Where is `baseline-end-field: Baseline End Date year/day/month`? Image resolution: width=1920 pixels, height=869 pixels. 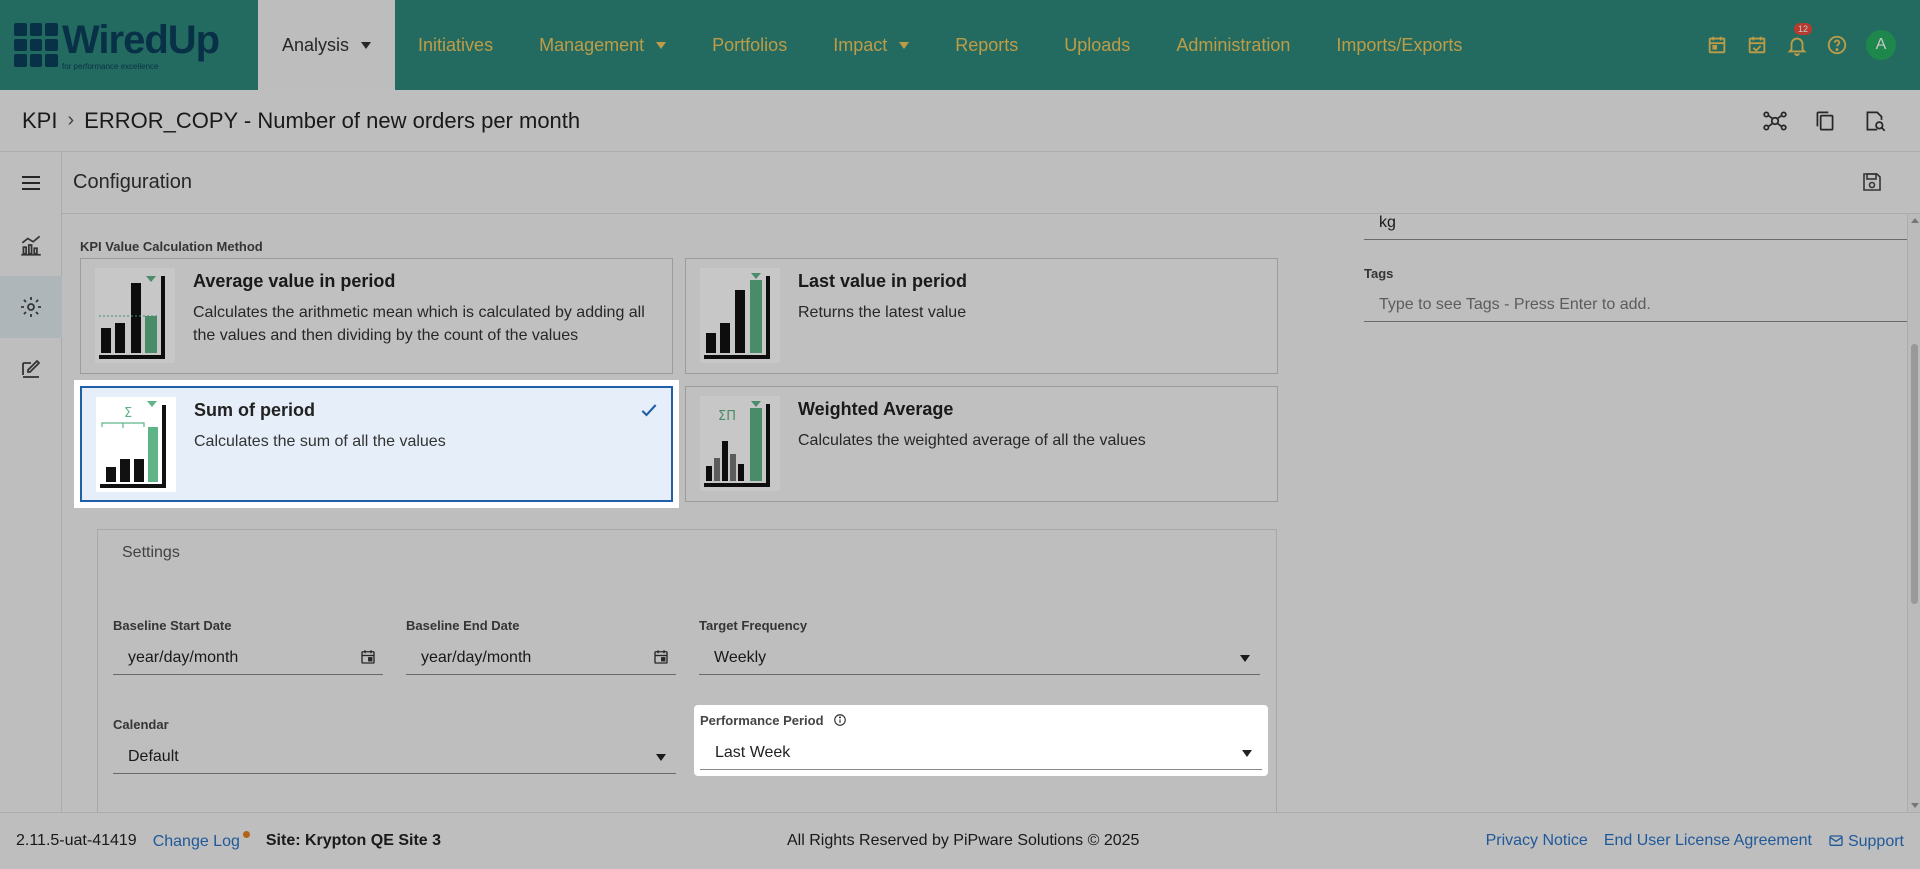
baseline-end-field: Baseline End Date year/day/month is located at coordinates (541, 646).